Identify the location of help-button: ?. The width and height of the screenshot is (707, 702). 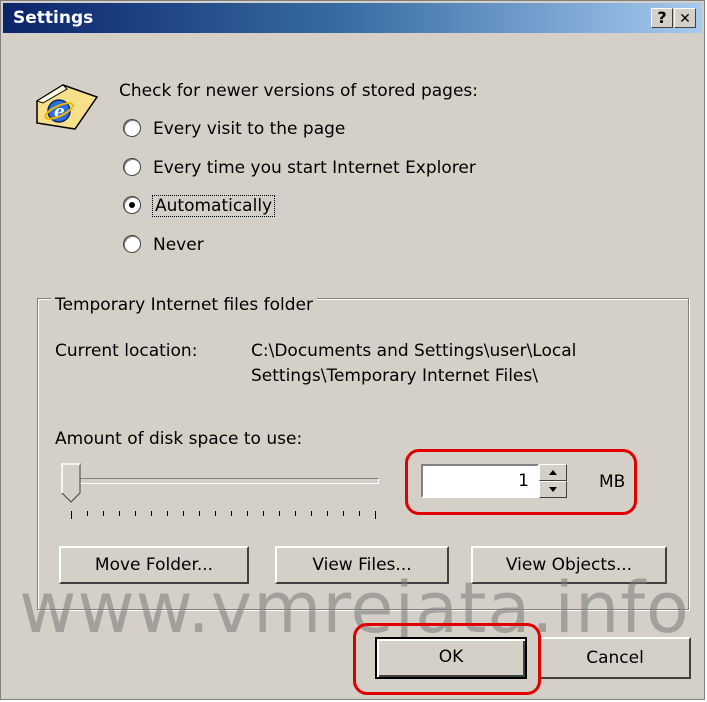
(662, 18).